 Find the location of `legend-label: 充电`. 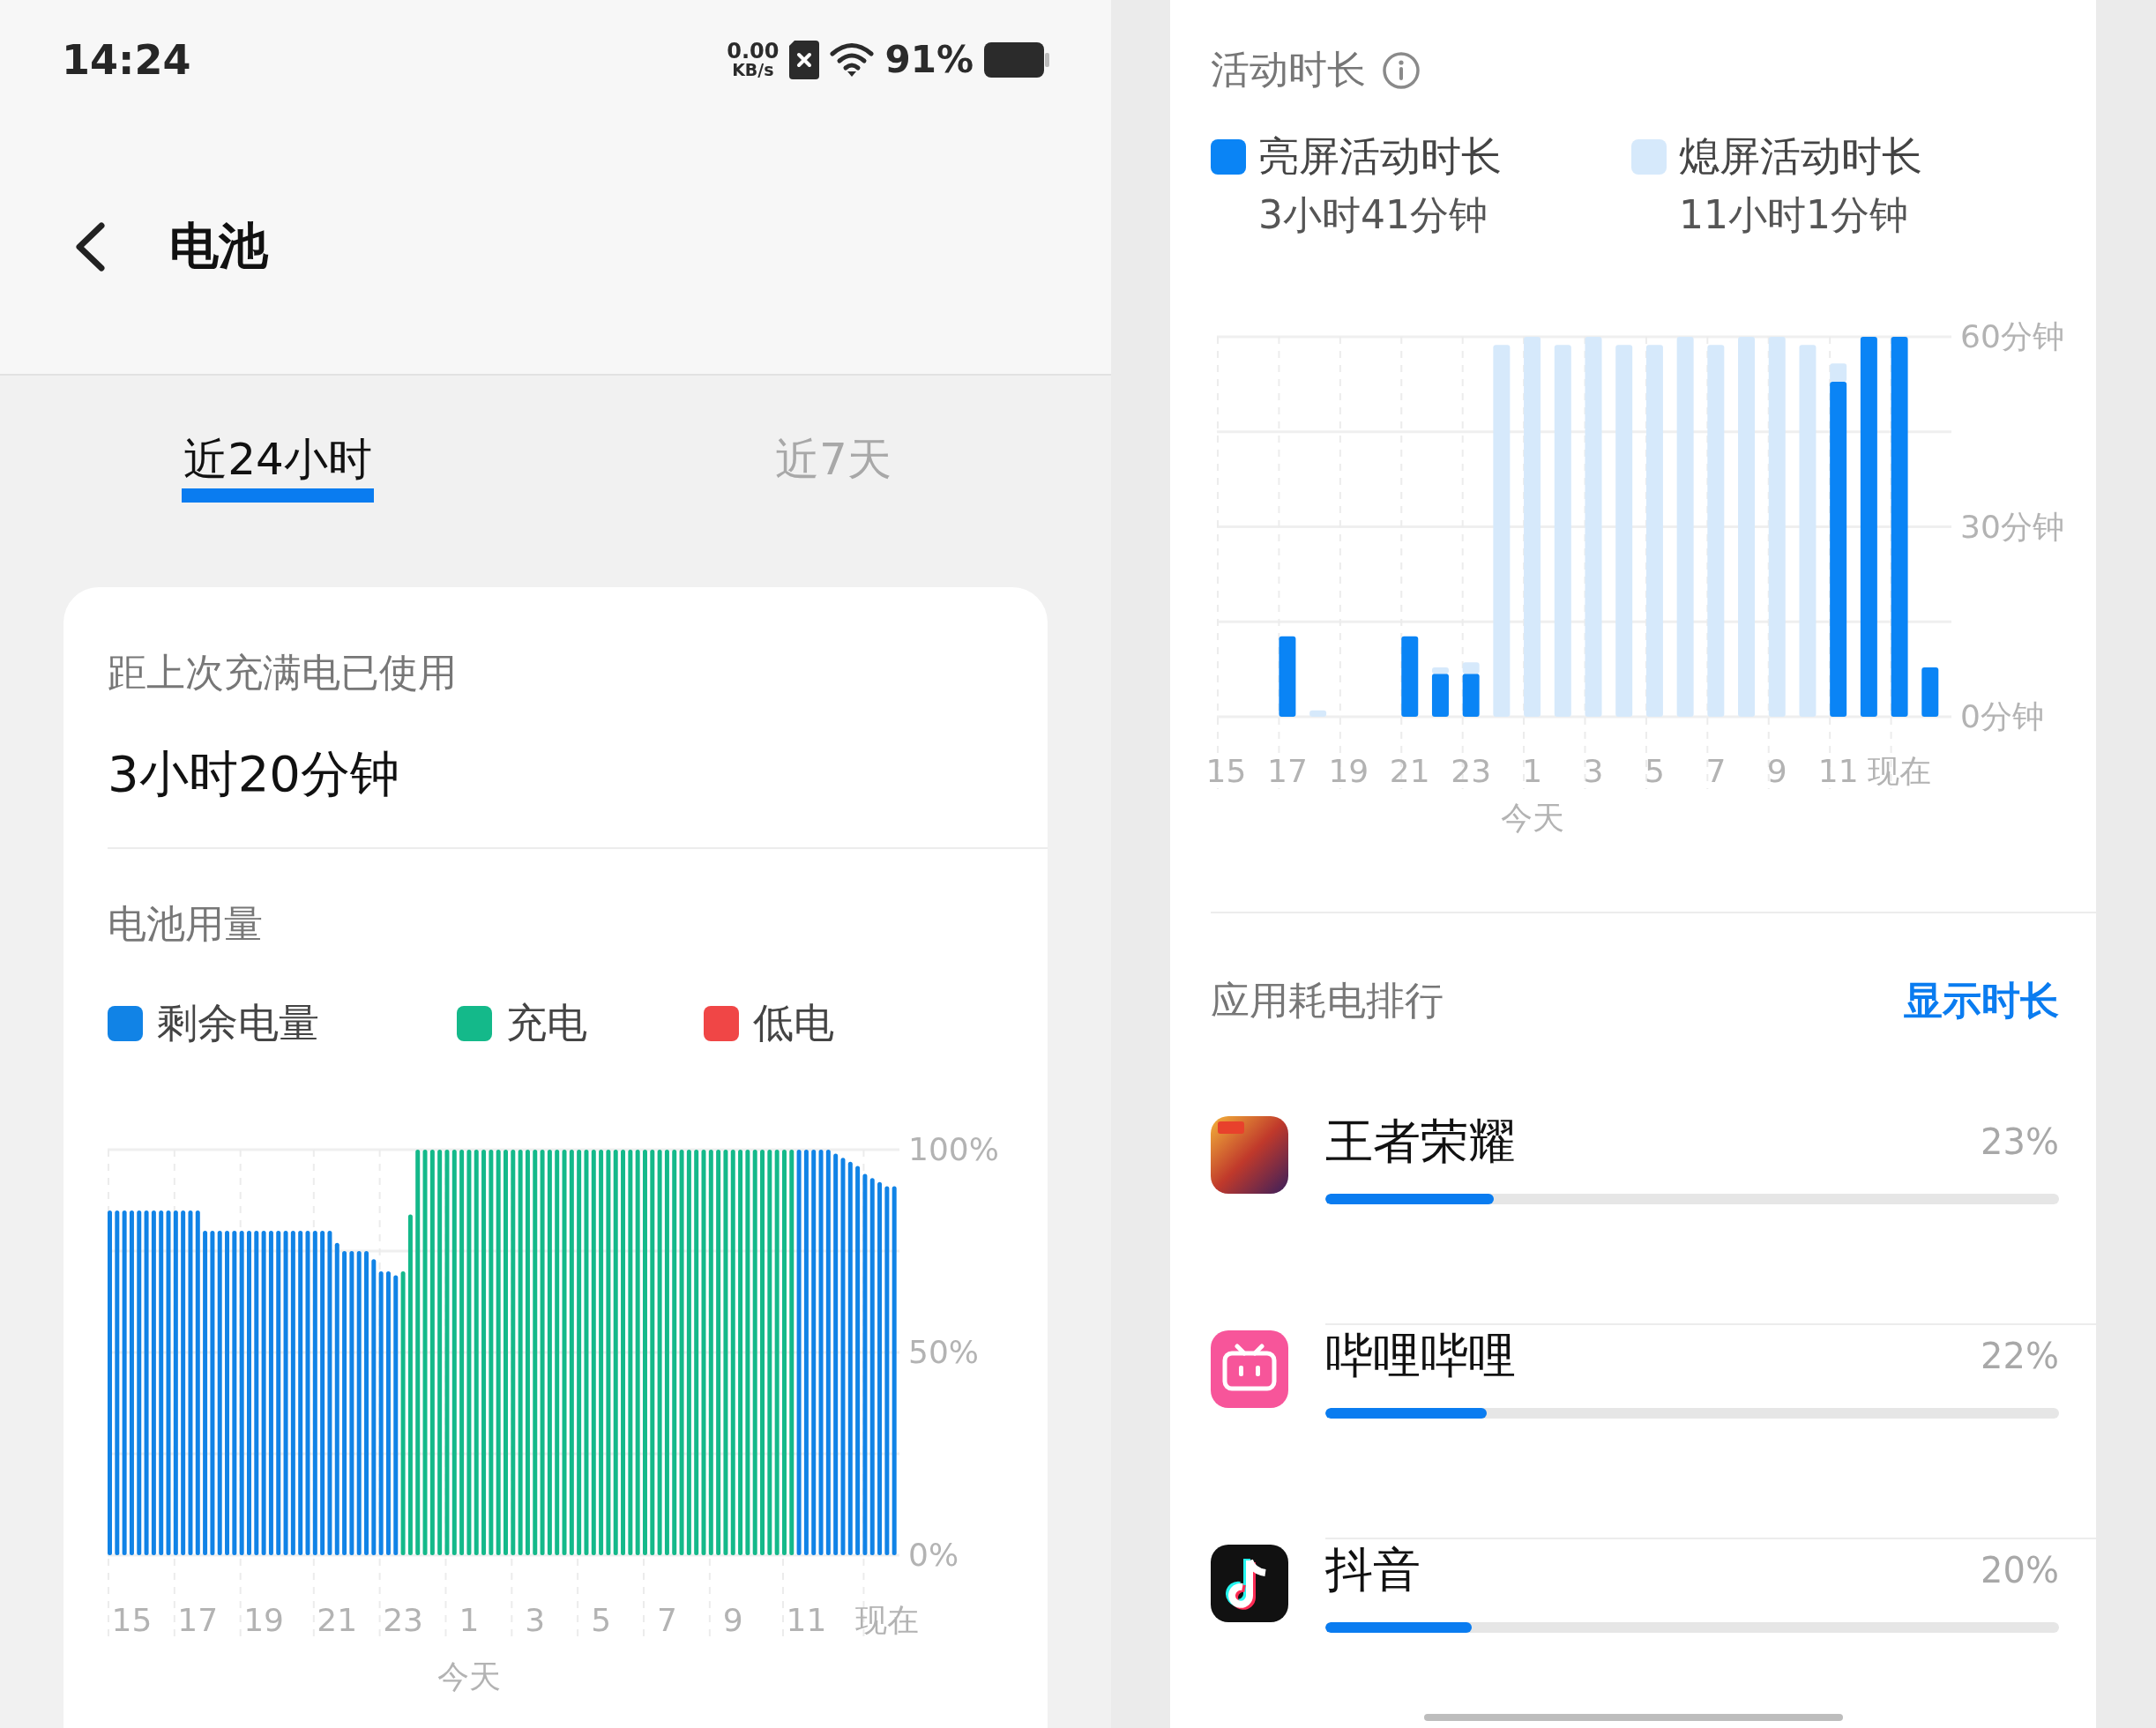

legend-label: 充电 is located at coordinates (546, 1023).